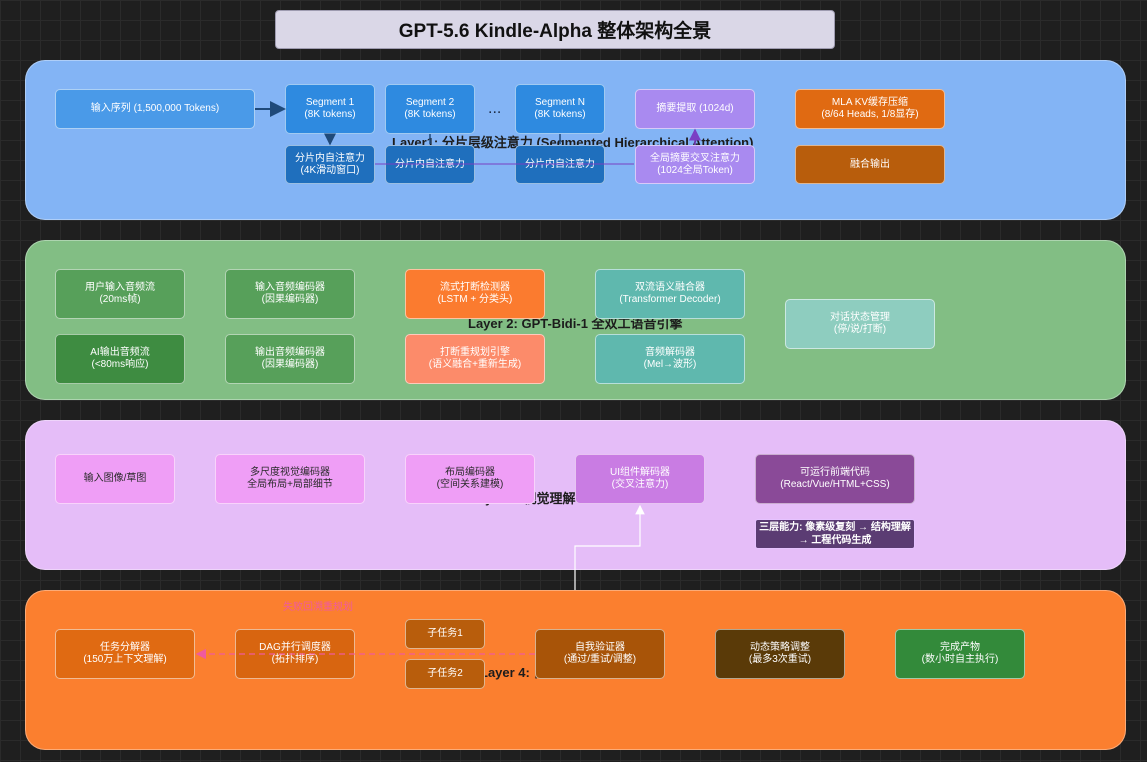  I want to click on node-line: (Mel→波形), so click(670, 364).